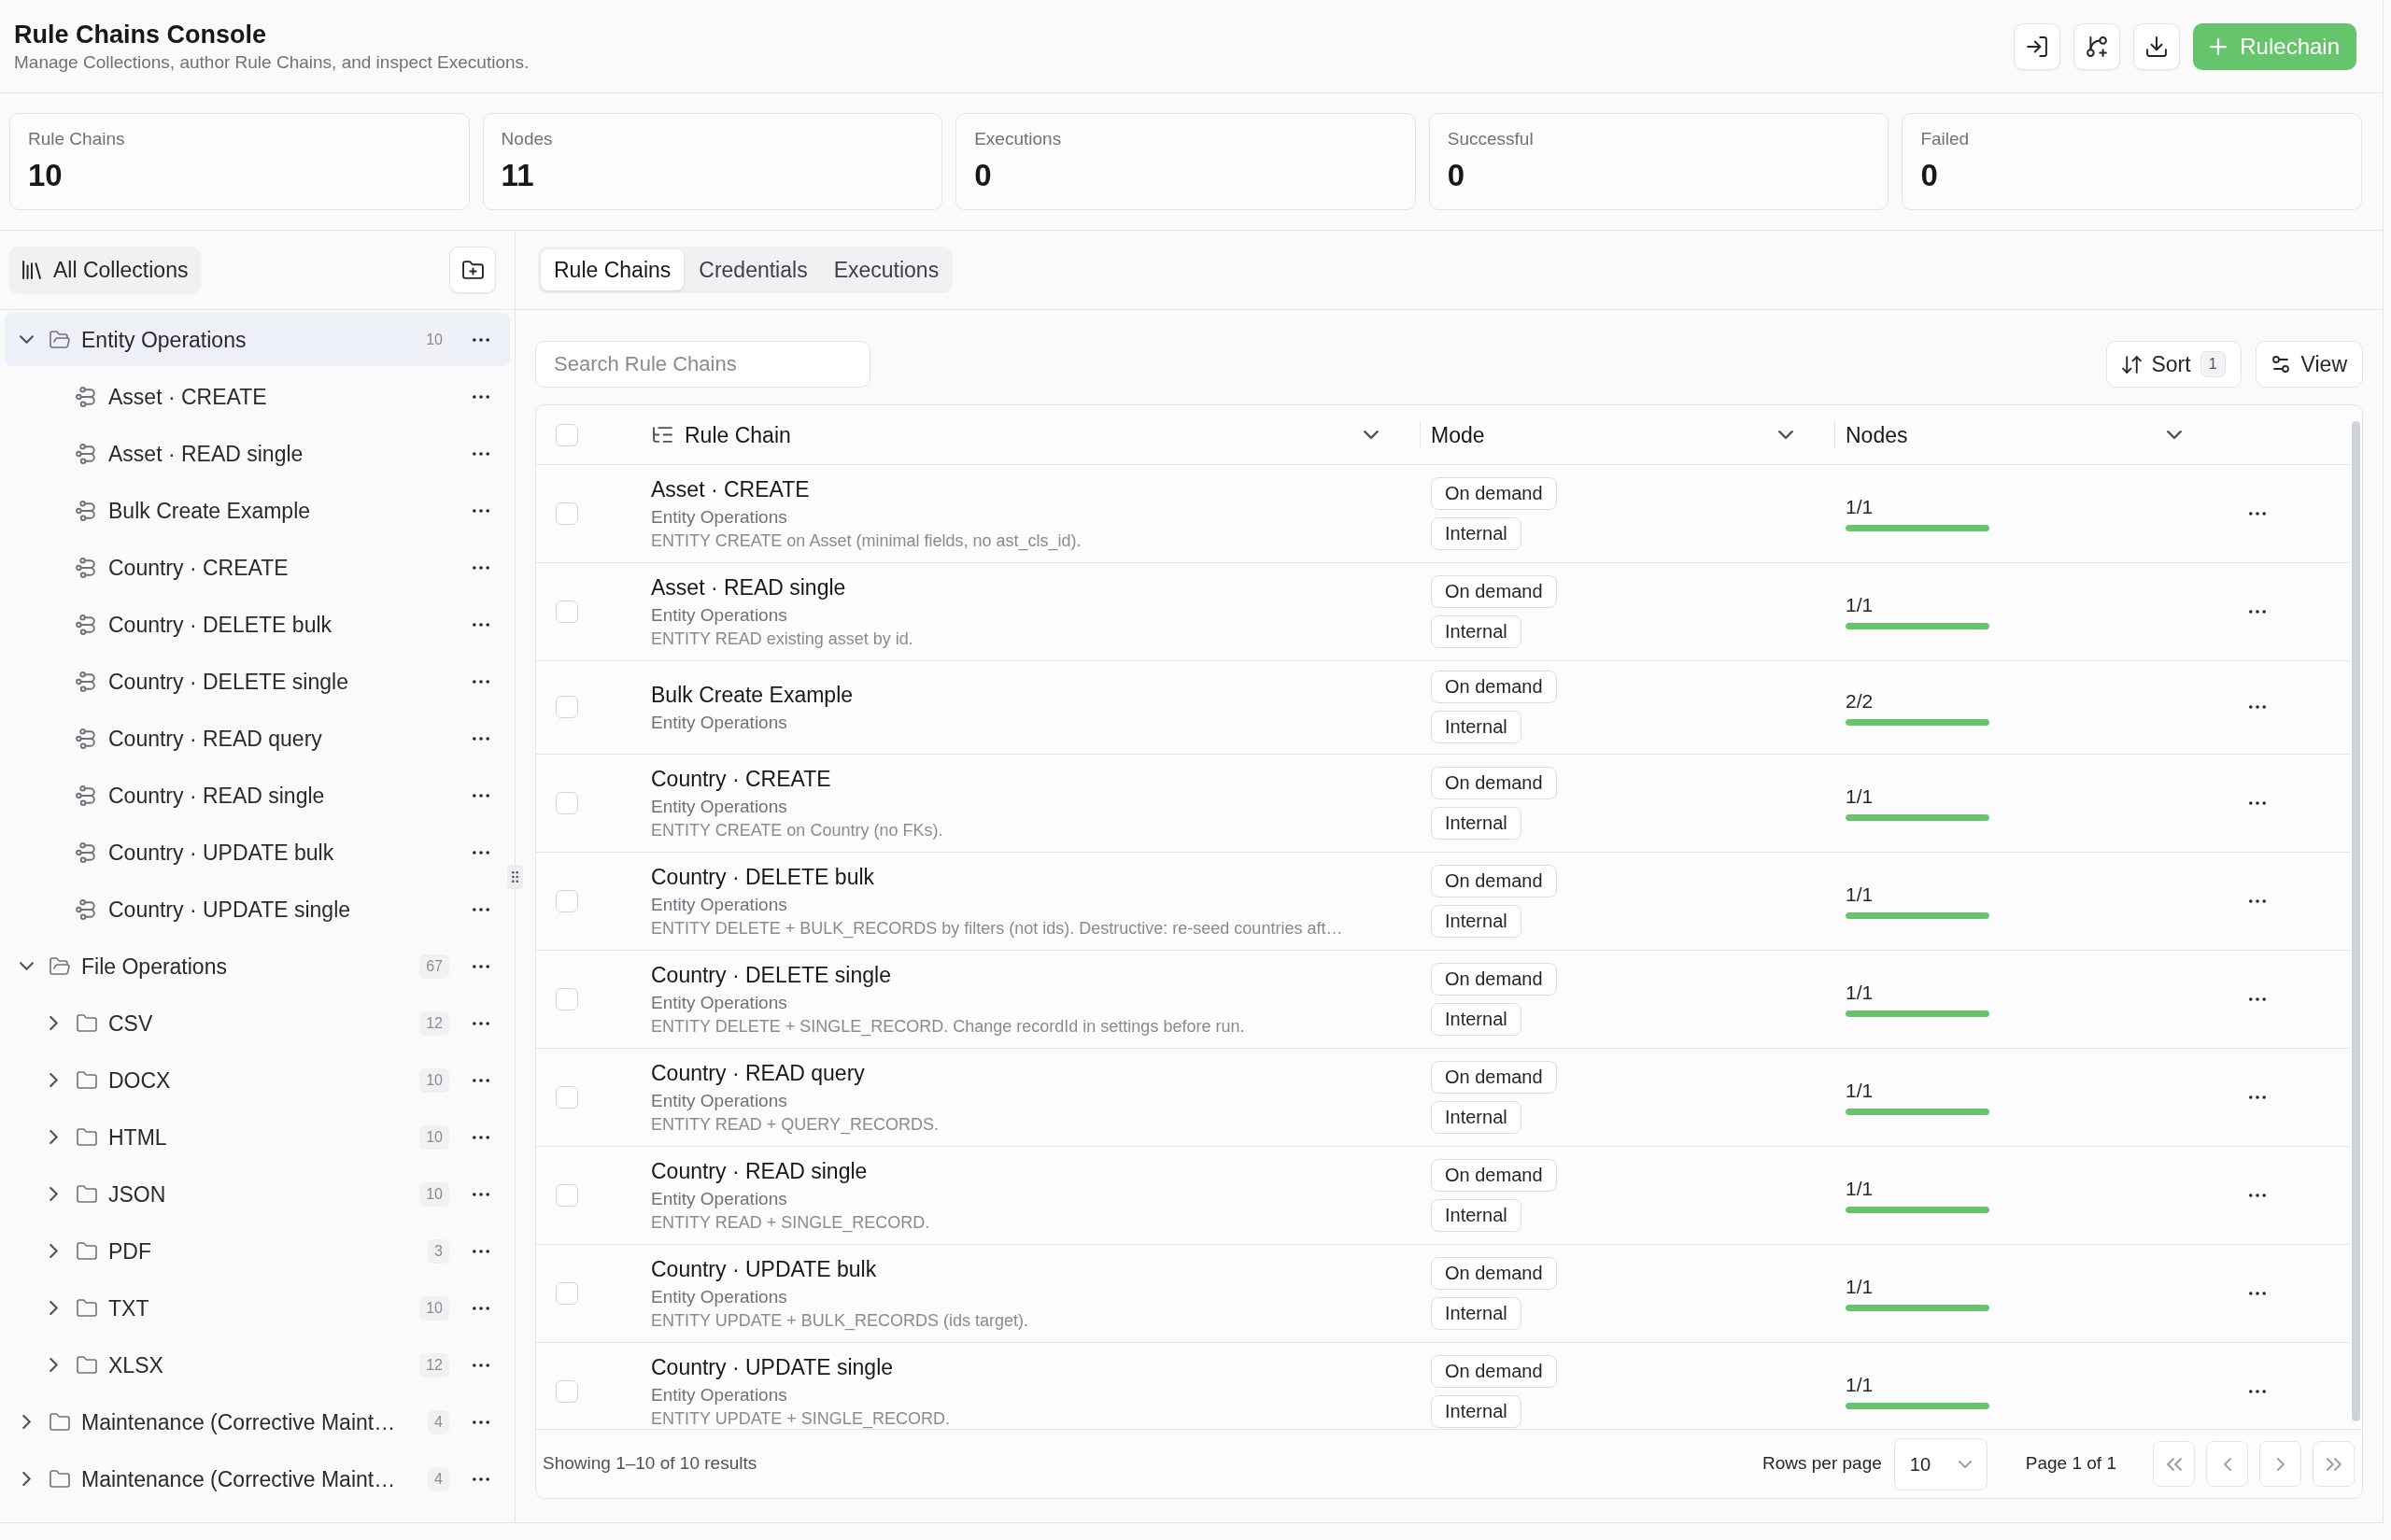 This screenshot has height=1540, width=2391. What do you see at coordinates (257, 1137) in the screenshot?
I see `tree-row: HTML 10` at bounding box center [257, 1137].